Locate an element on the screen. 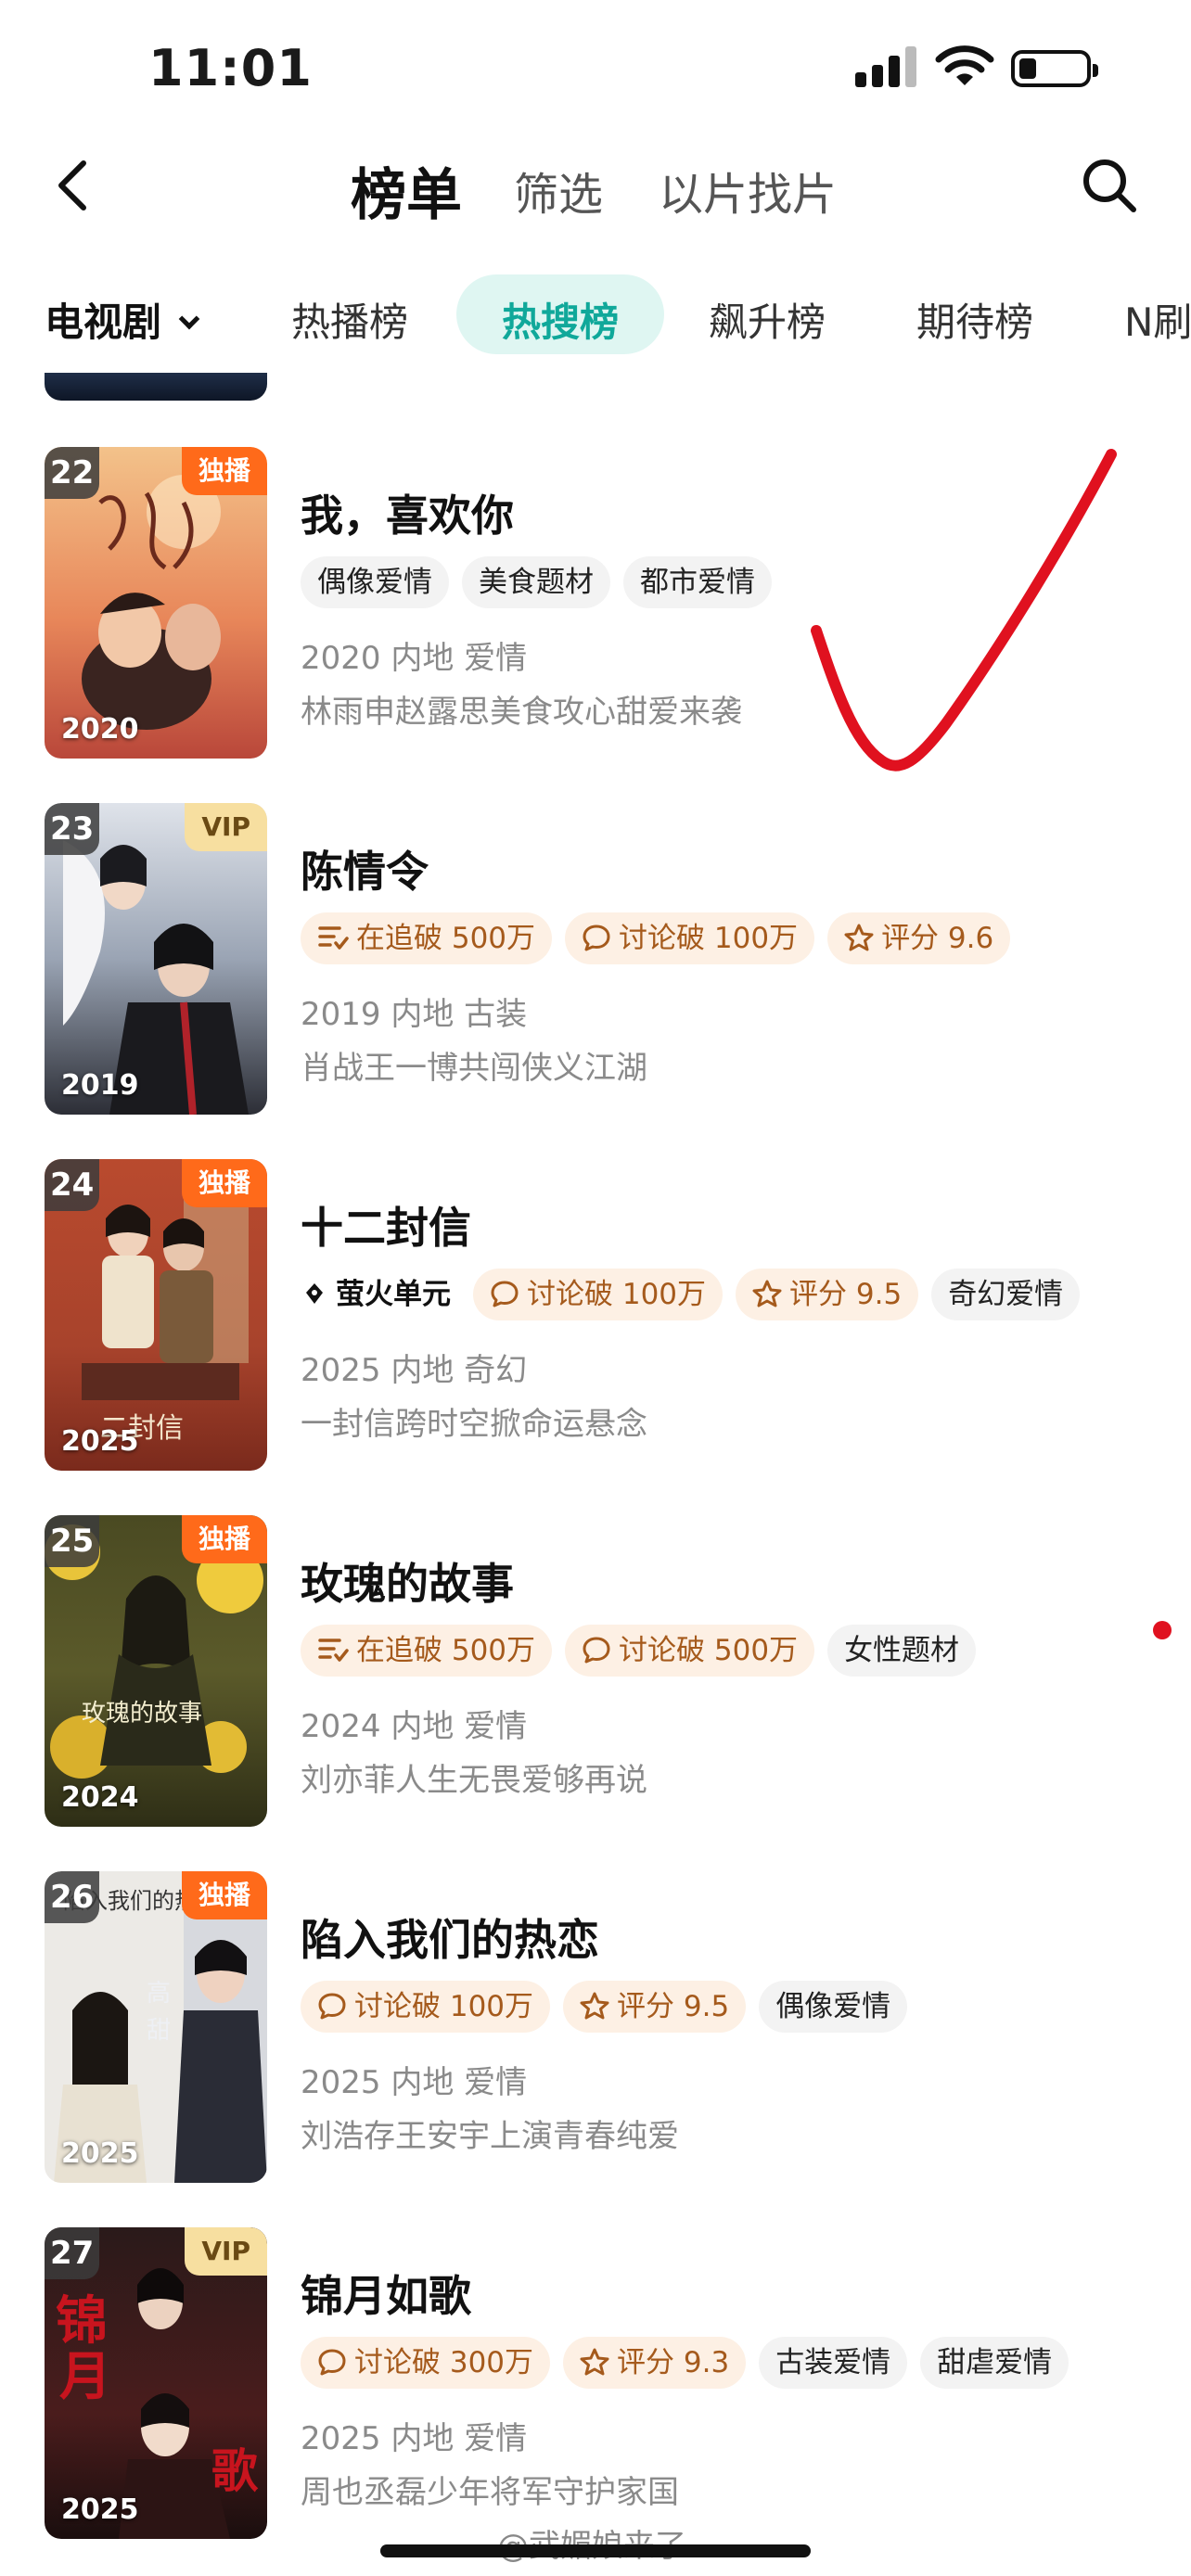 The height and width of the screenshot is (2576, 1191). genre-dropdown: 电视剧 is located at coordinates (122, 319).